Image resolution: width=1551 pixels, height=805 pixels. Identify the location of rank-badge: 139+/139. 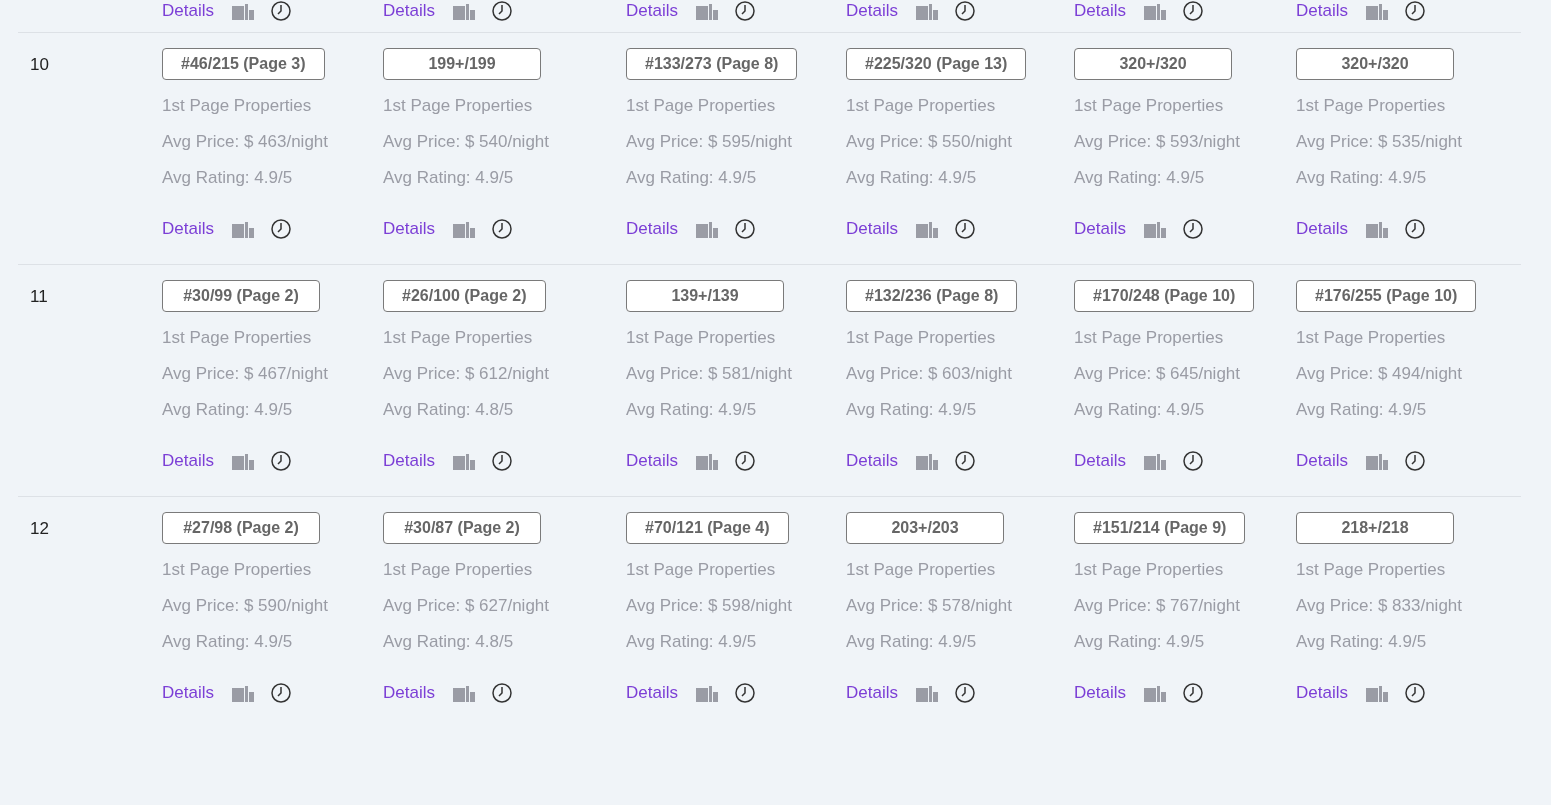
(705, 296).